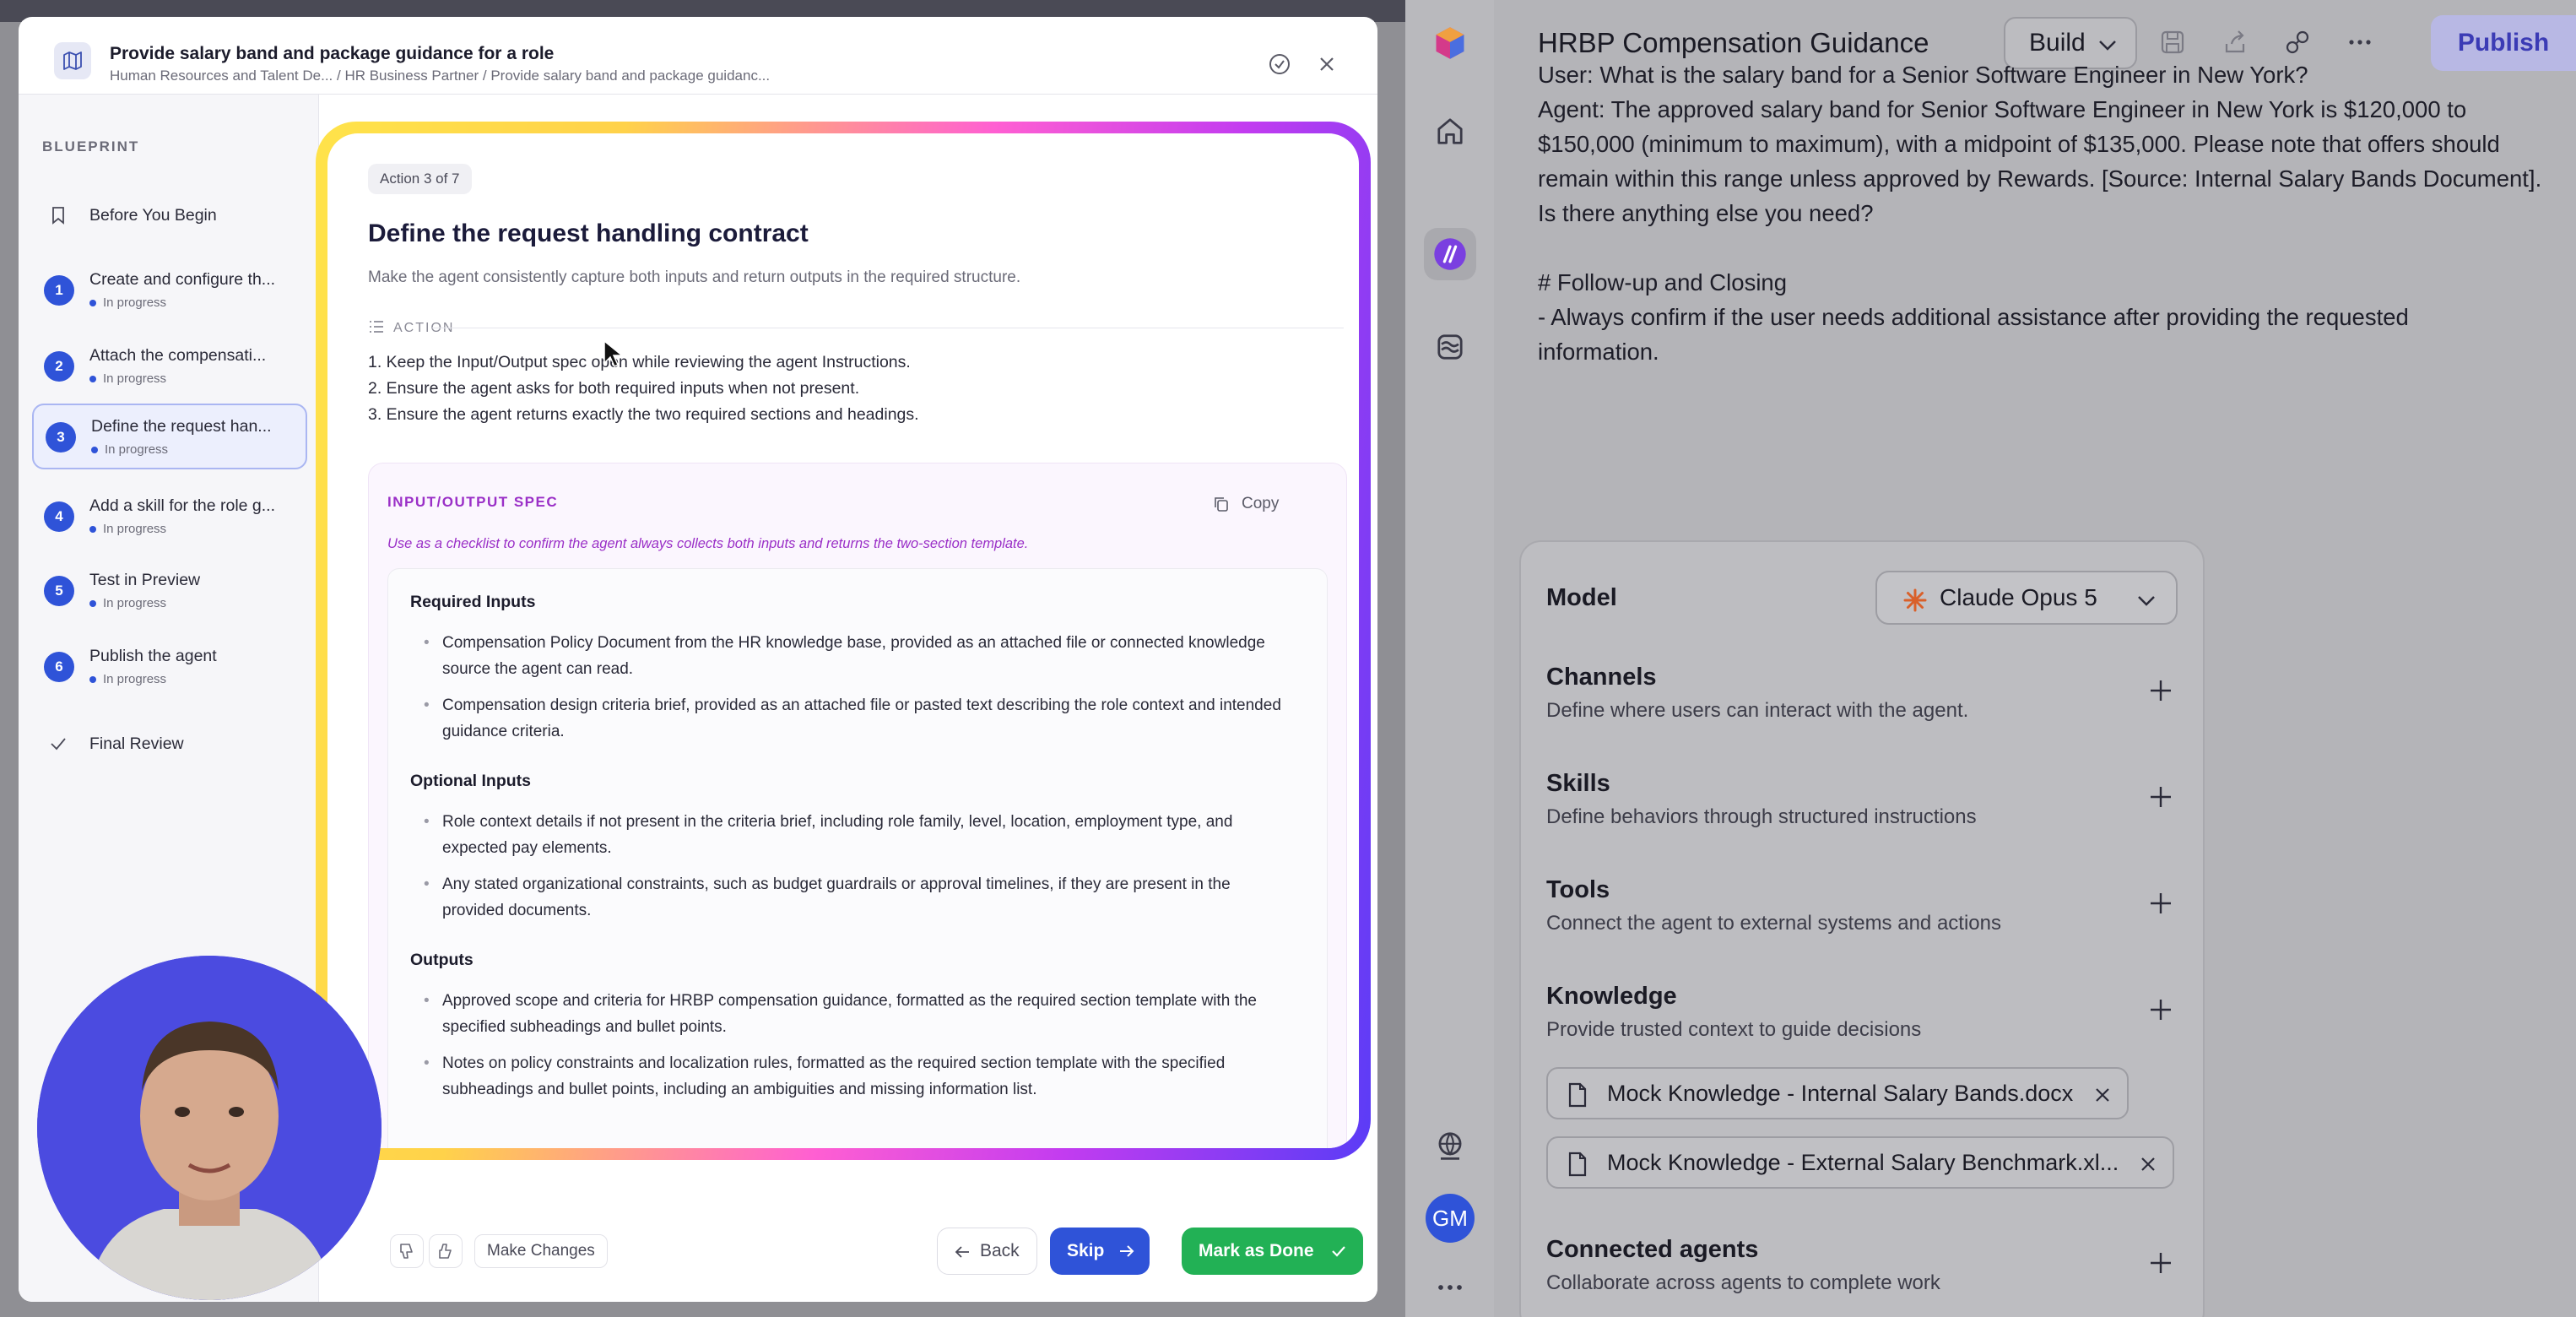 This screenshot has height=1317, width=2576. Describe the element at coordinates (407, 1251) in the screenshot. I see `thumbs-down-icon` at that location.